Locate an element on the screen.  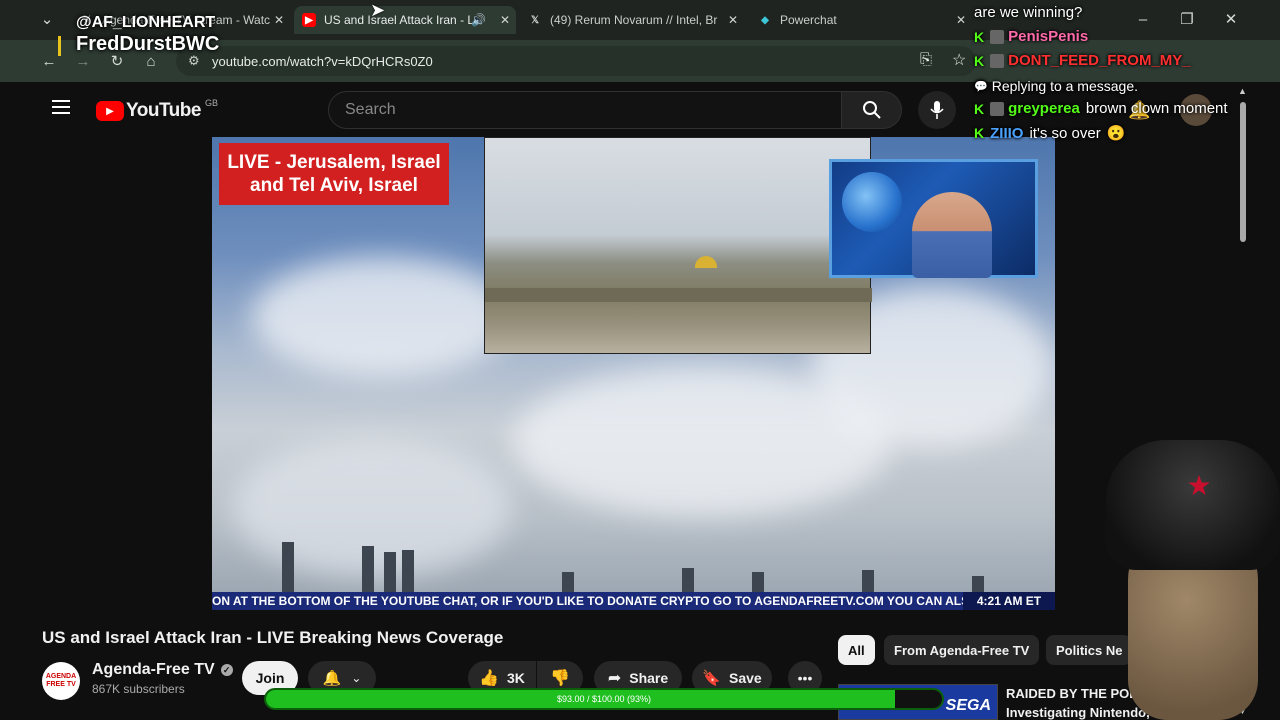
bookmark-star-icon: ☆ is located at coordinates (959, 60).